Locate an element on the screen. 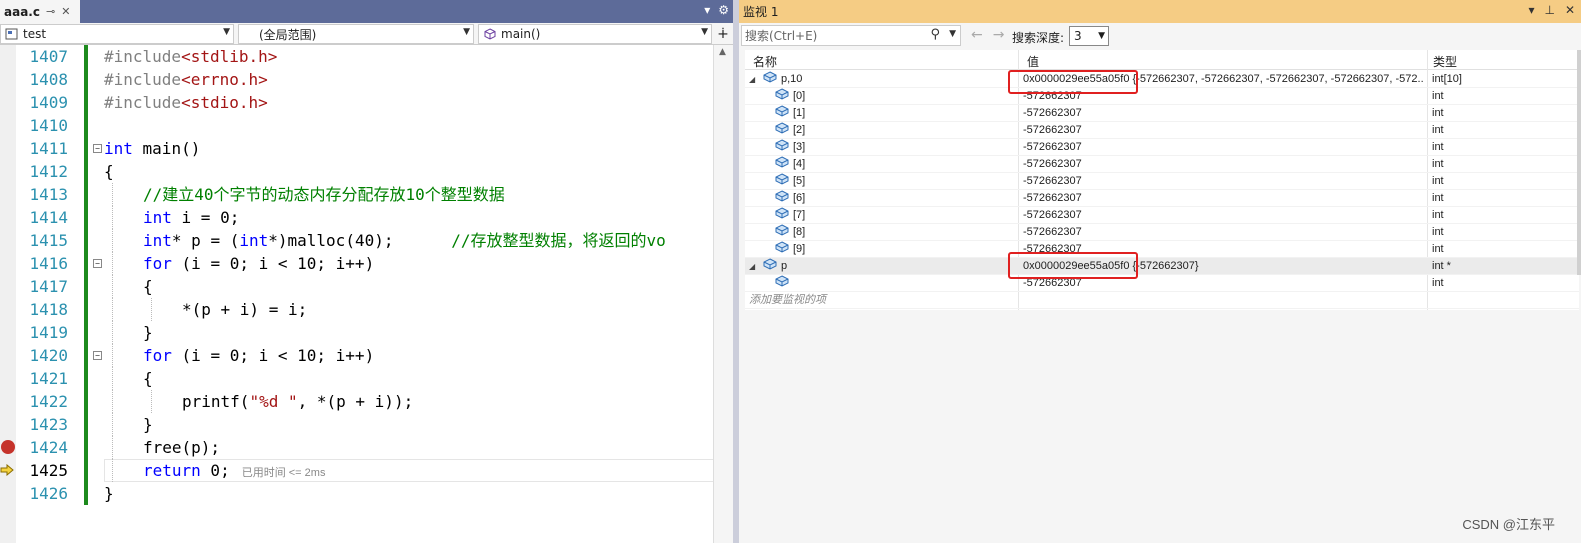 The height and width of the screenshot is (543, 1581). code-line: 1422 printf("%d ", *(p + i)); is located at coordinates (366, 401).